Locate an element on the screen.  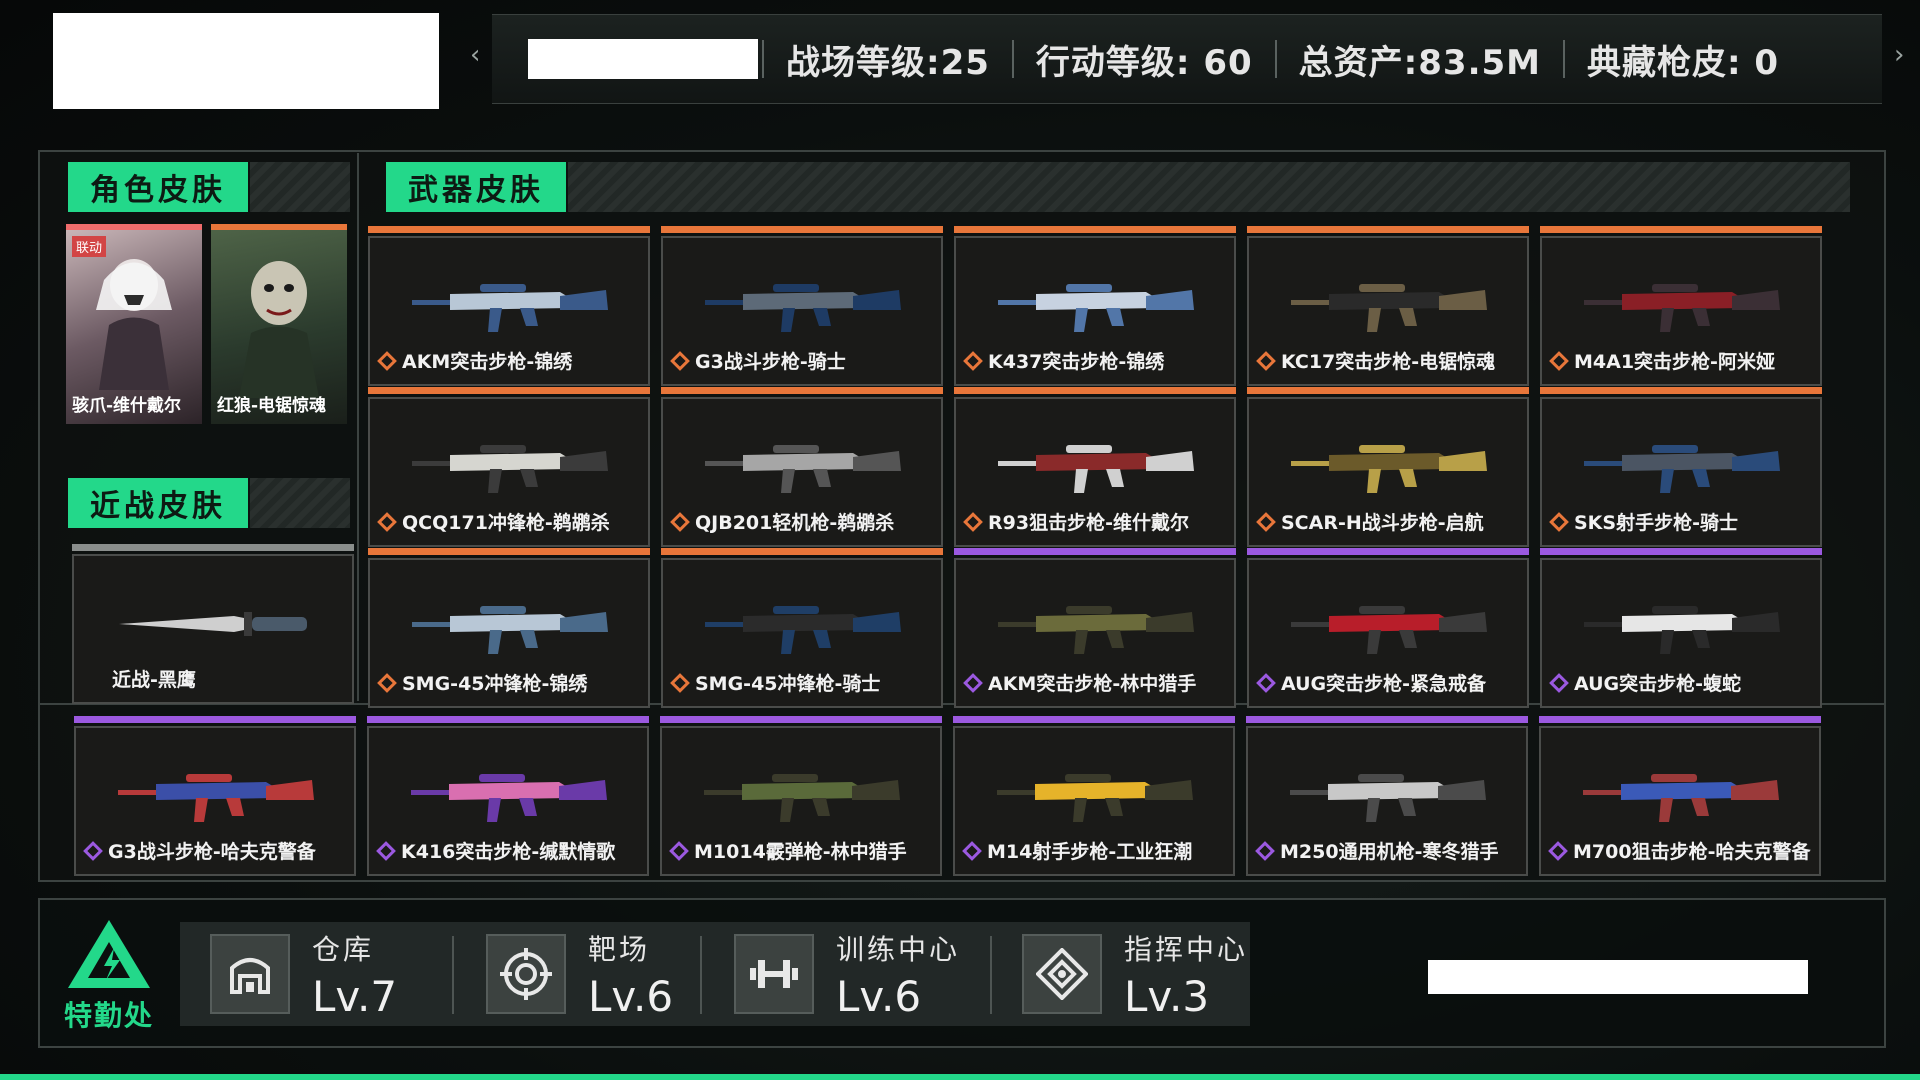
weapon-skin-card: AUG突击步枪-蝮蛇 is located at coordinates (1681, 628).